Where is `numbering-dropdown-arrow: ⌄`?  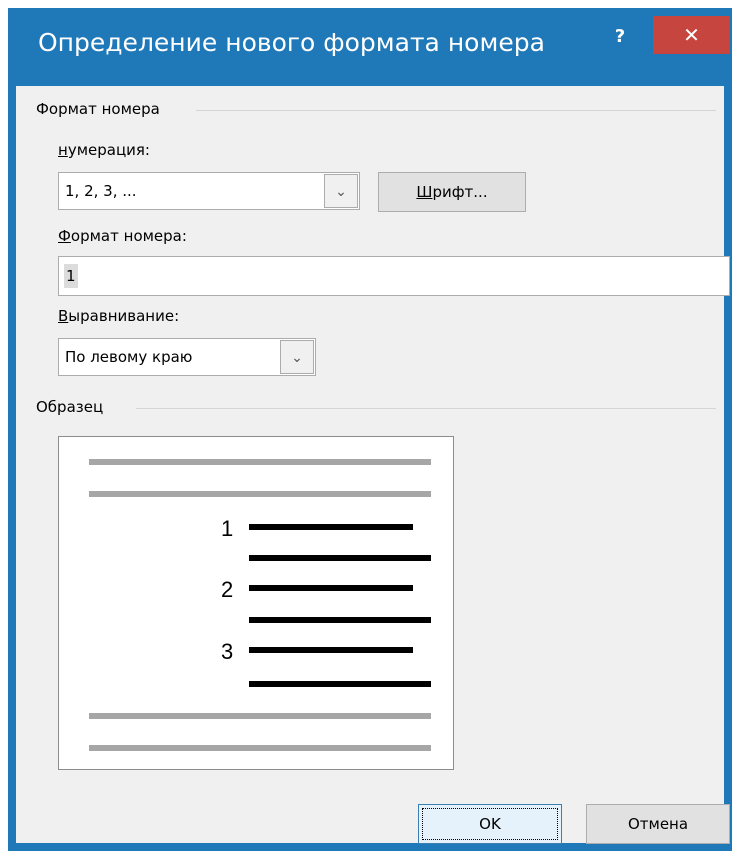 numbering-dropdown-arrow: ⌄ is located at coordinates (341, 191).